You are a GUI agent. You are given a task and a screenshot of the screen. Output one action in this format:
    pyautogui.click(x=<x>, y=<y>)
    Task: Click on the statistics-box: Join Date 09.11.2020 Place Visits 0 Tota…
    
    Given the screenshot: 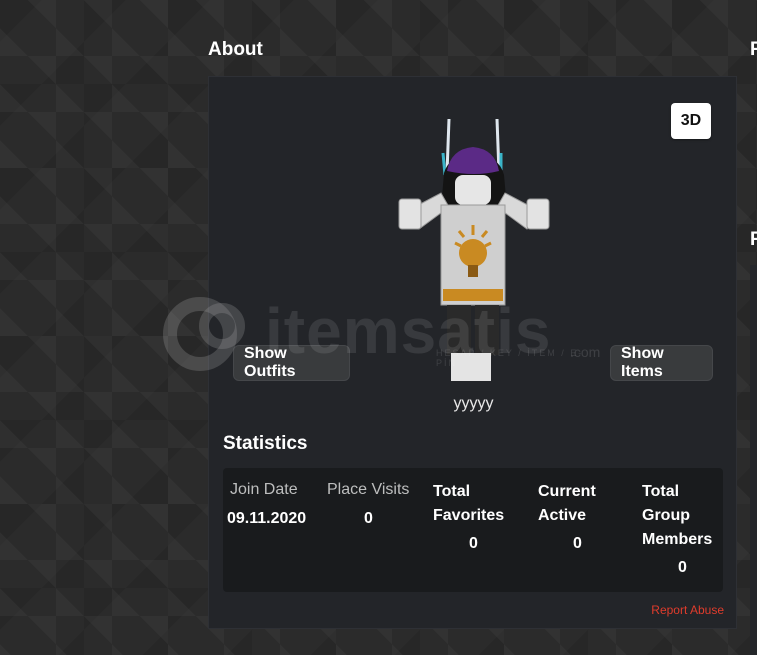 What is the action you would take?
    pyautogui.click(x=473, y=530)
    